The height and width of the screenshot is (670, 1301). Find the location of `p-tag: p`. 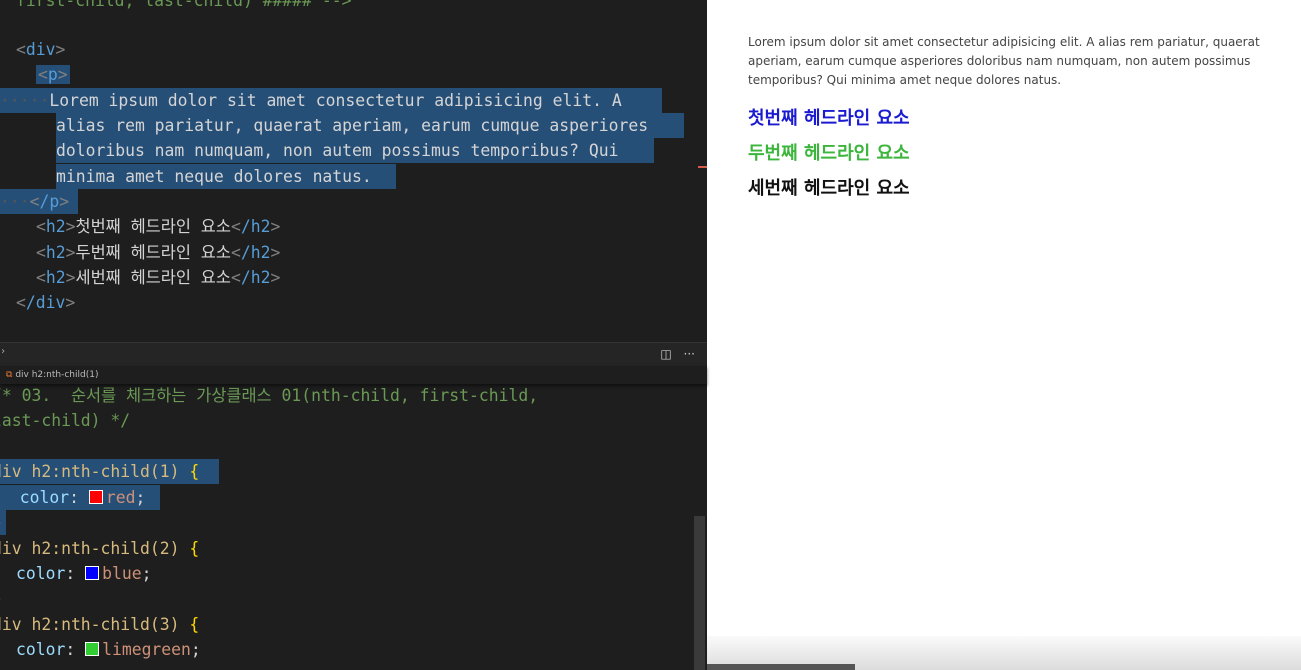

p-tag: p is located at coordinates (52, 74).